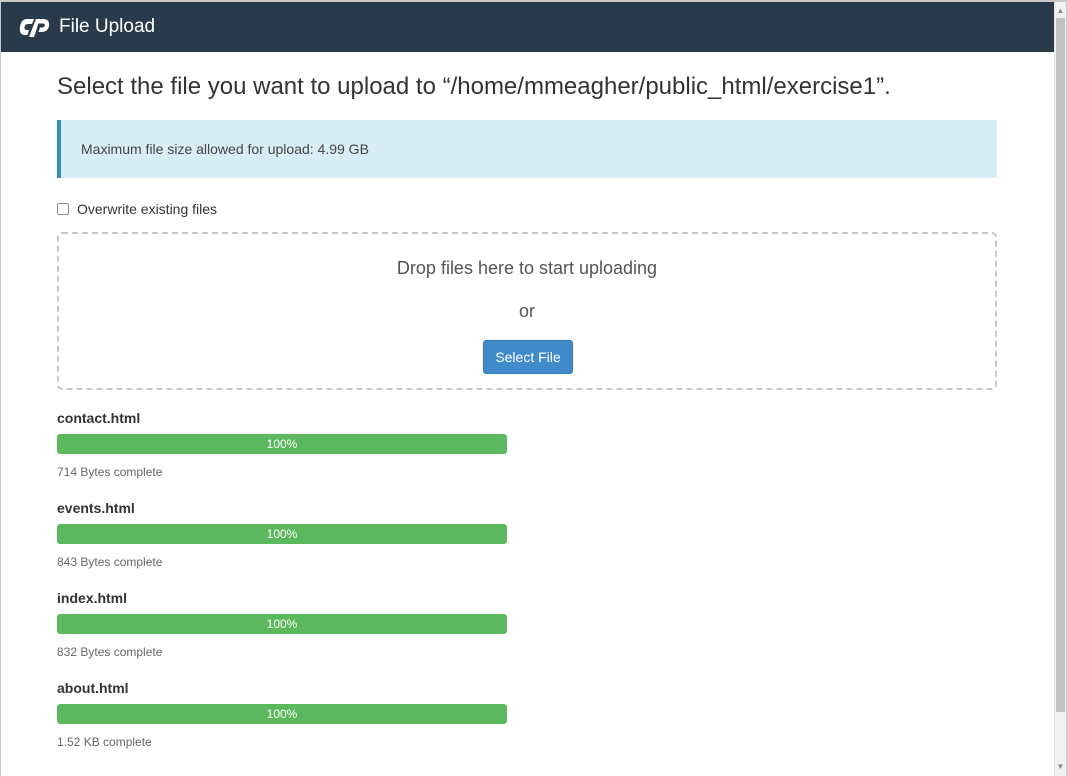 The width and height of the screenshot is (1067, 776). Describe the element at coordinates (527, 725) in the screenshot. I see `upload-item: about.html 100% 1.52 KB complete` at that location.